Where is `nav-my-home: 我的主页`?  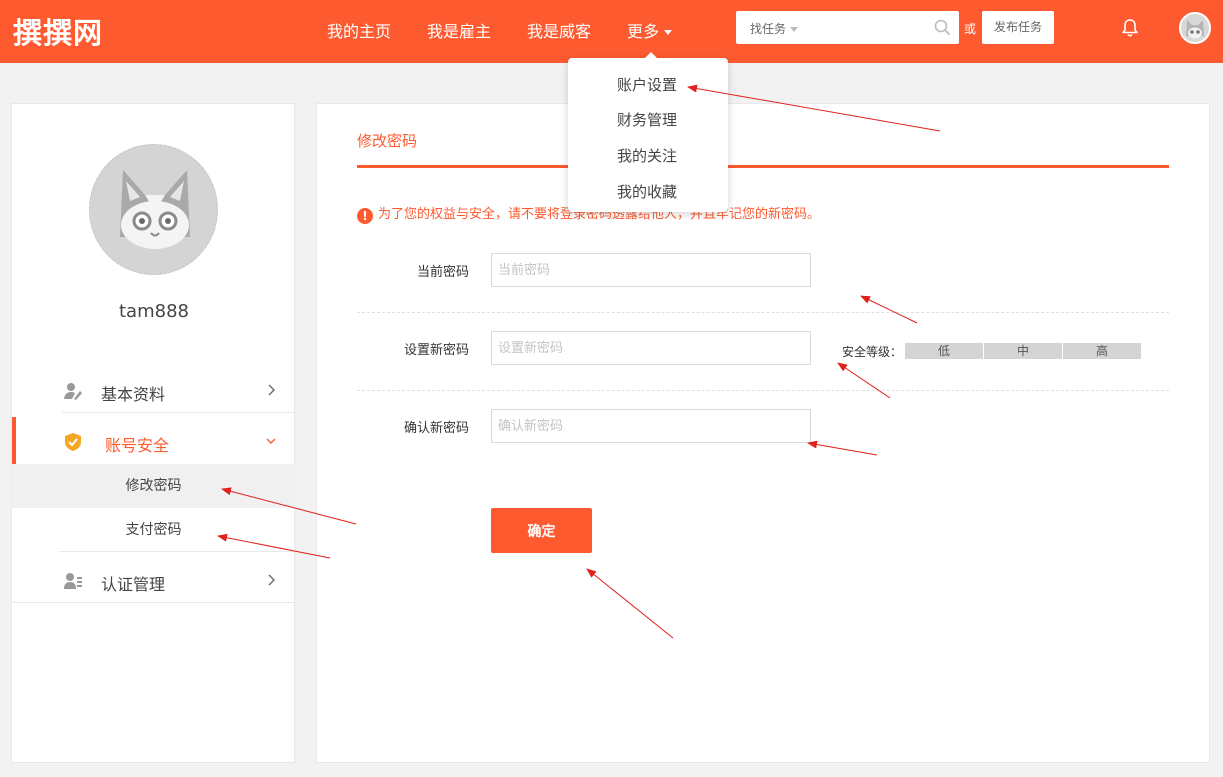 nav-my-home: 我的主页 is located at coordinates (359, 30).